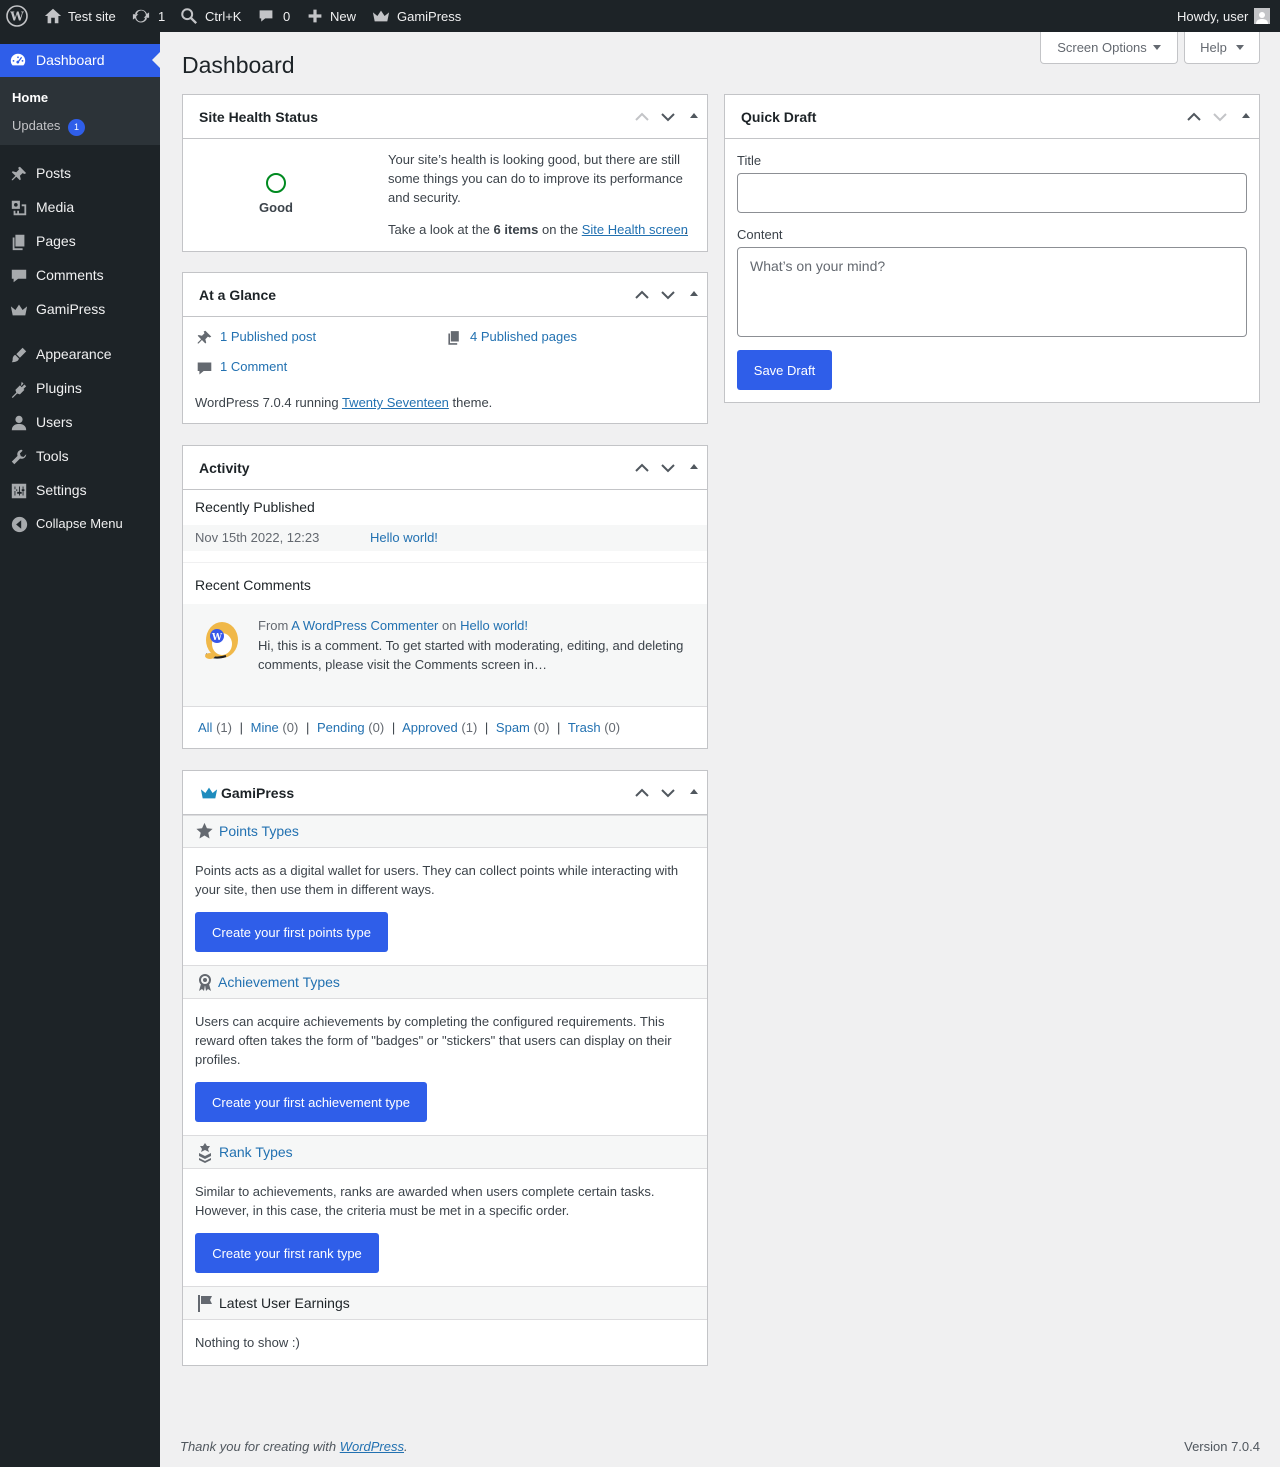  Describe the element at coordinates (255, 507) in the screenshot. I see `recently-published-heading: Recently Published` at that location.